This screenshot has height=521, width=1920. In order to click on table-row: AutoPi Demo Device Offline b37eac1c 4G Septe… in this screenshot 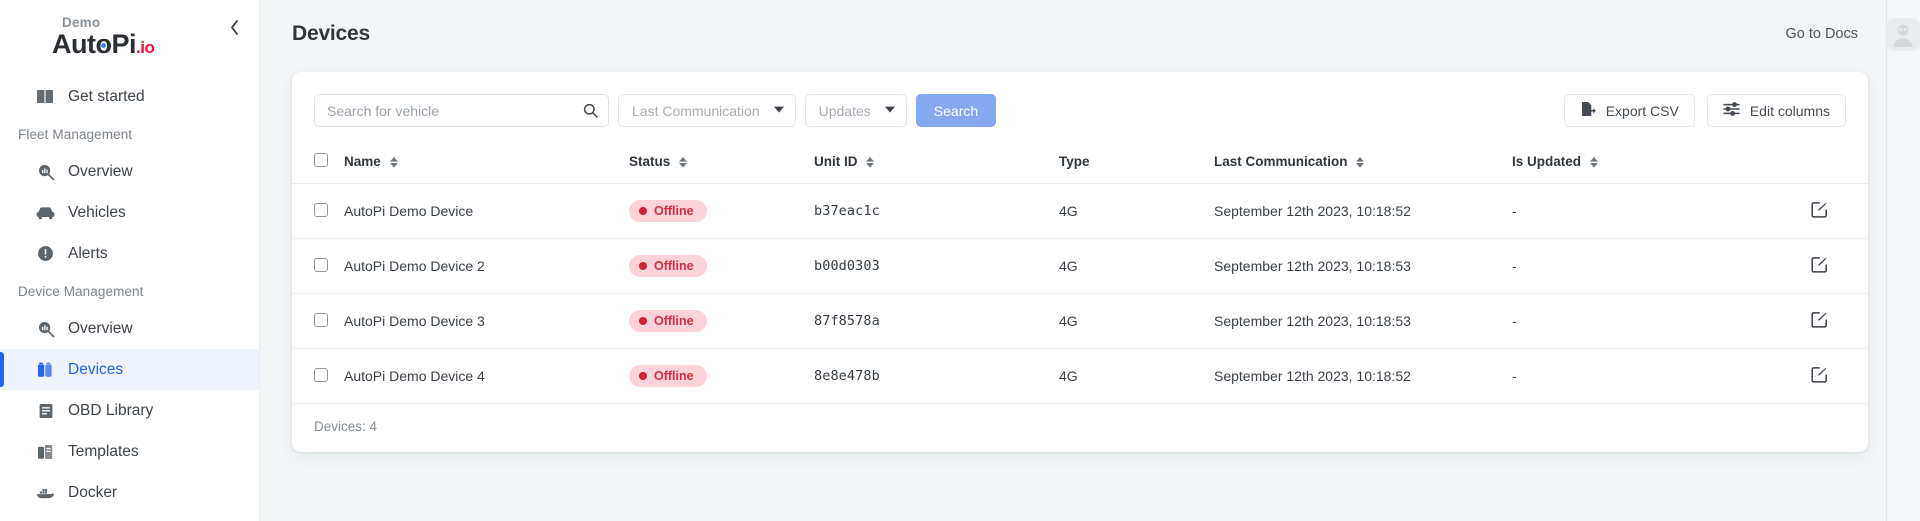, I will do `click(1080, 211)`.